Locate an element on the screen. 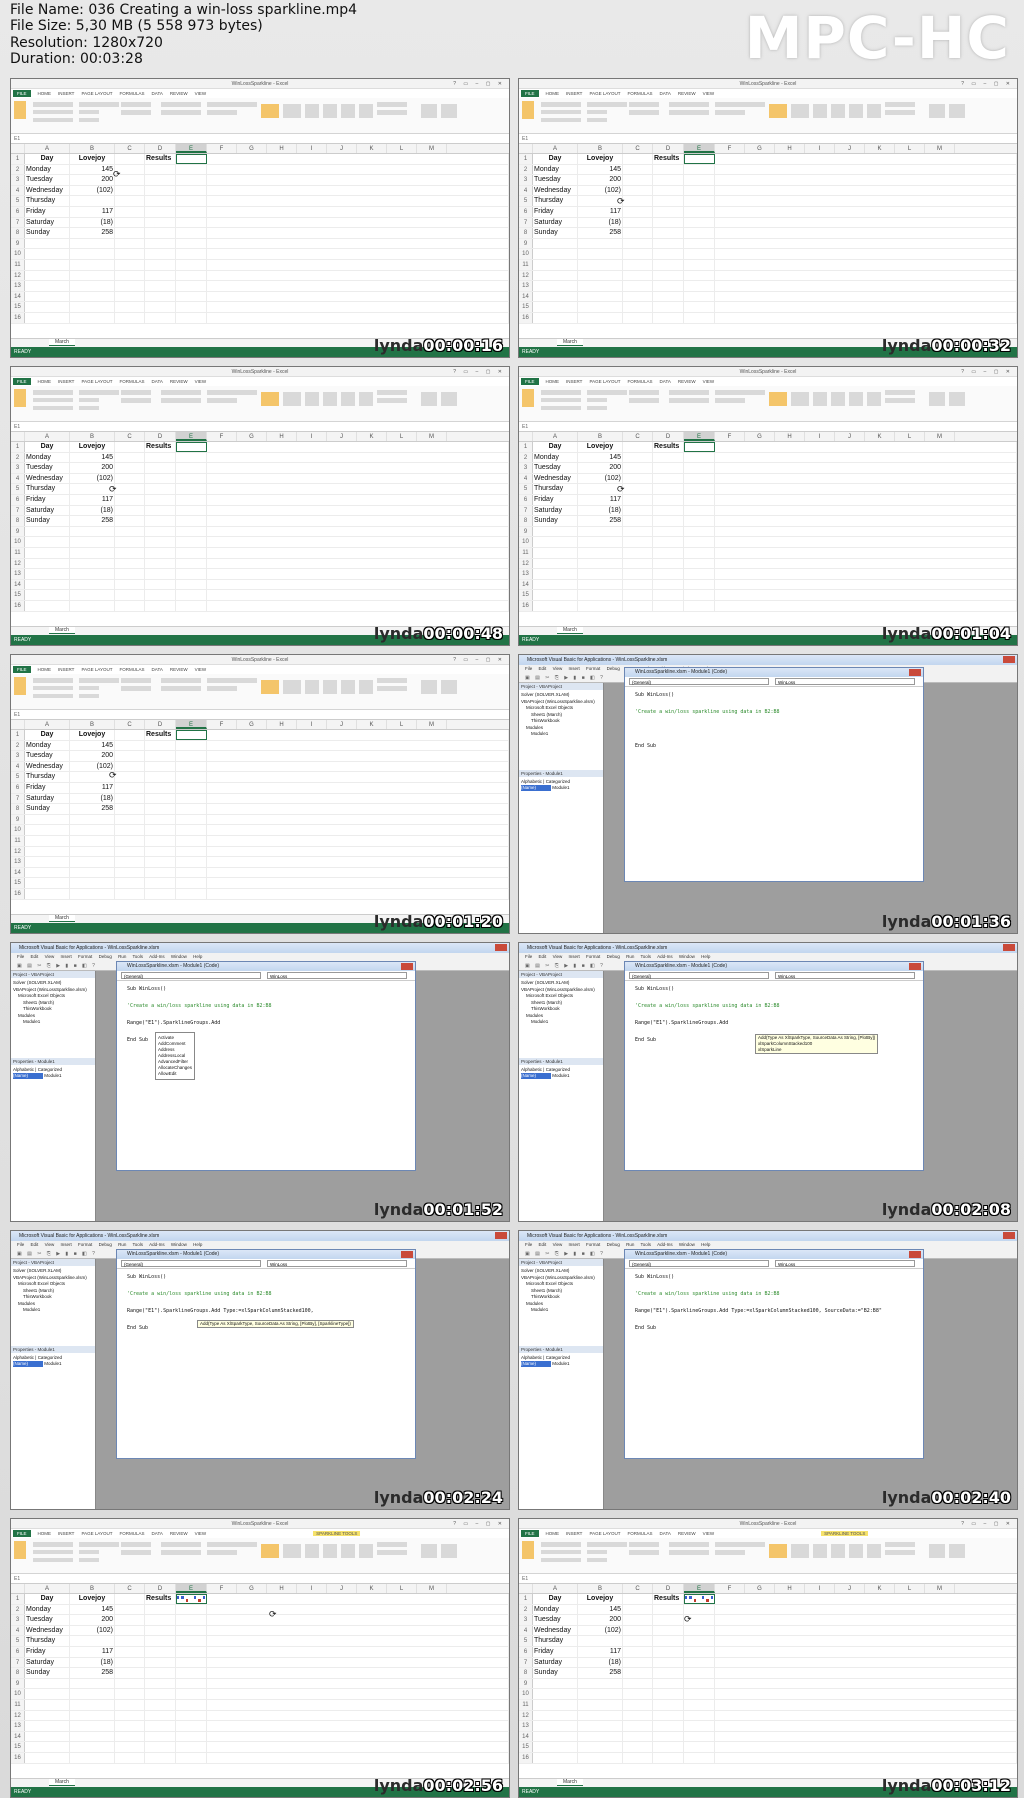  row-number: 5 is located at coordinates (18, 489).